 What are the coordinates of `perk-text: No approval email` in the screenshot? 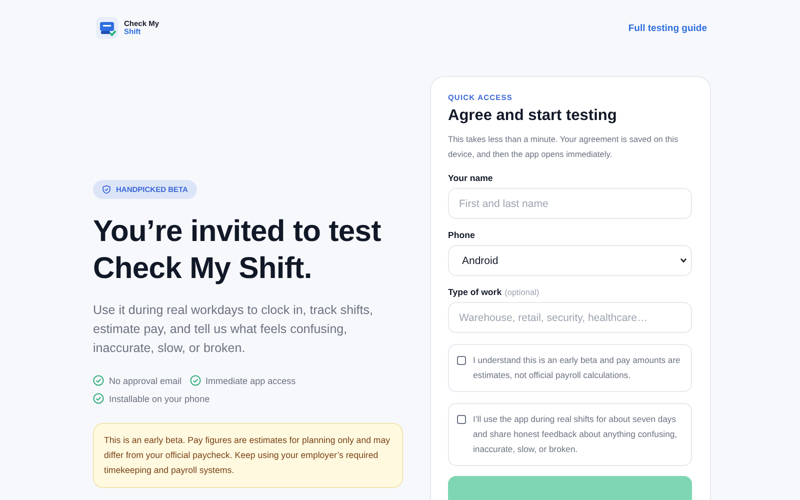 It's located at (145, 381).